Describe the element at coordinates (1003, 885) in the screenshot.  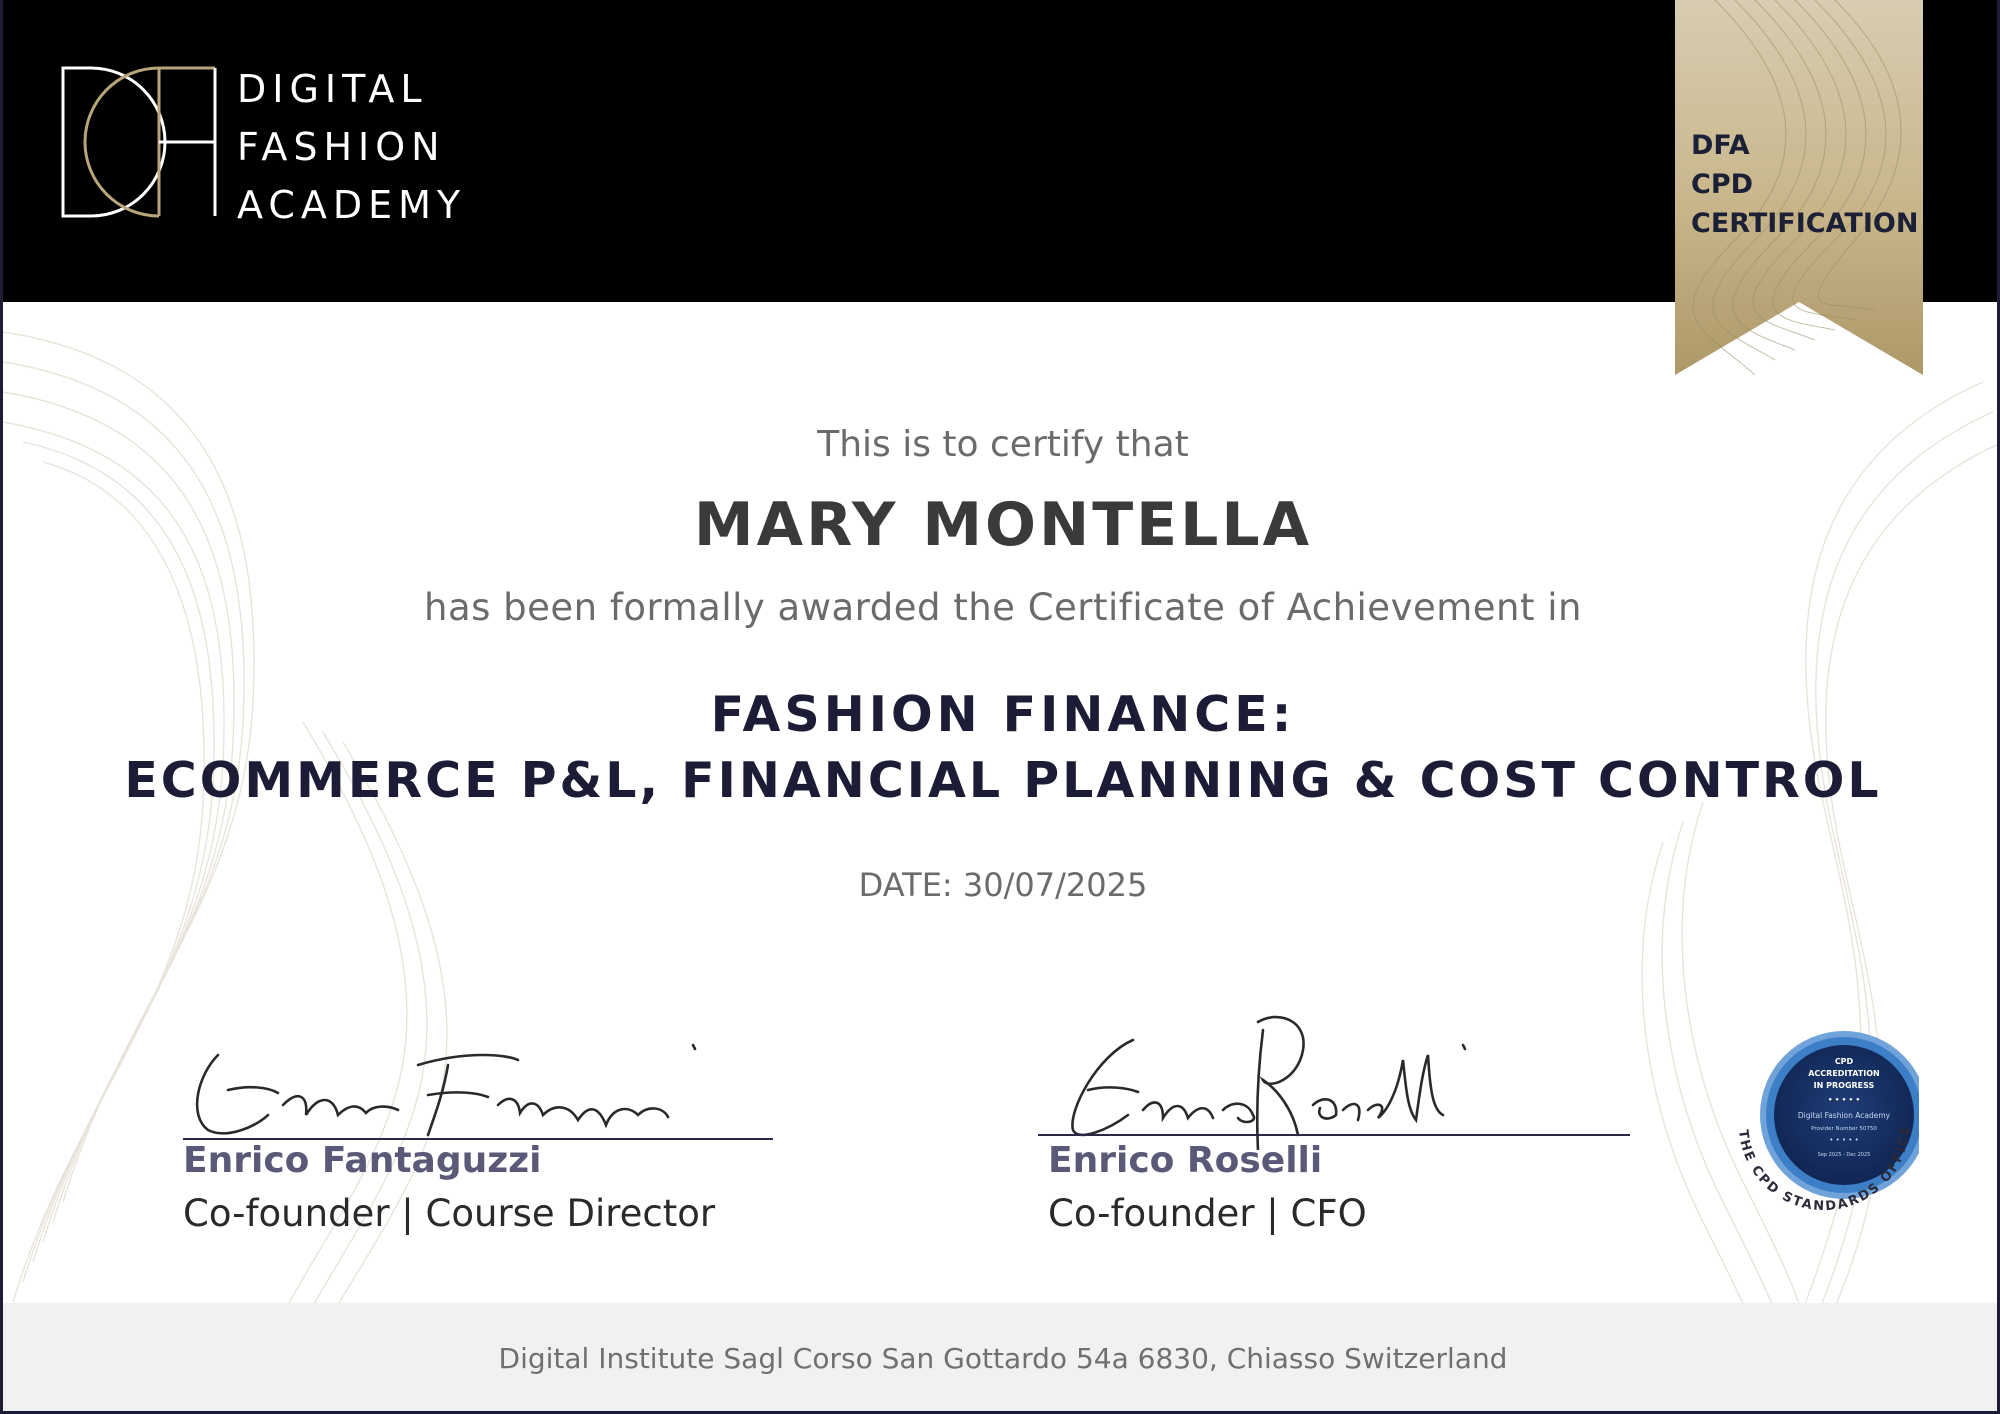
I see `award-date: DATE: 30/07/2025` at that location.